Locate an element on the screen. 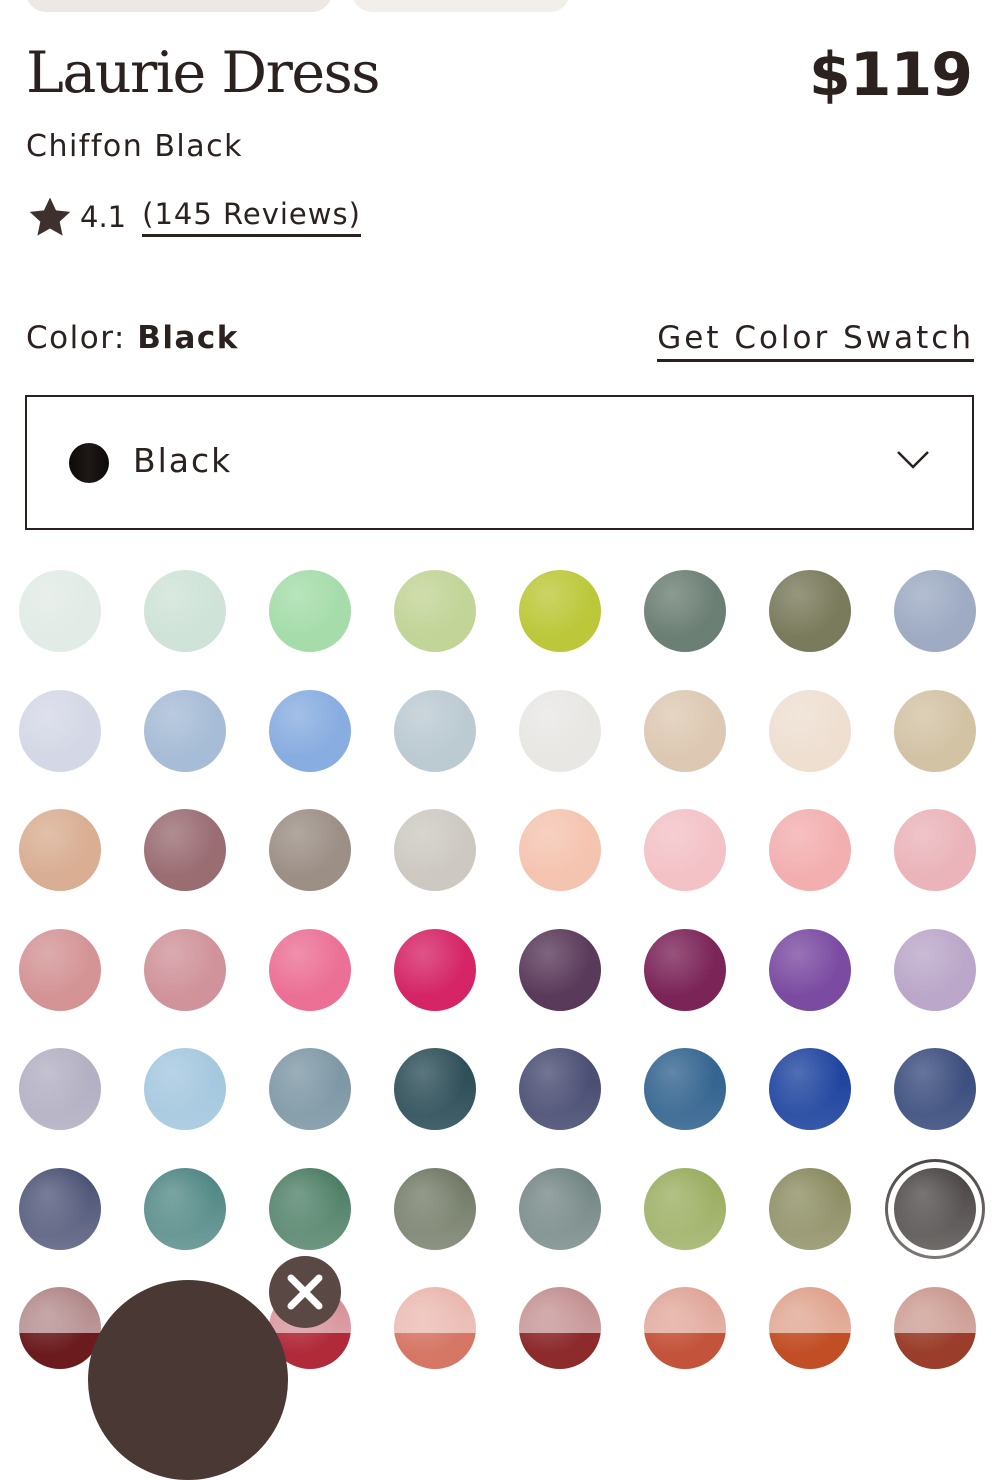 Image resolution: width=1000 pixels, height=1480 pixels. rating-row: 4.1 (145 Reviews) is located at coordinates (194, 217).